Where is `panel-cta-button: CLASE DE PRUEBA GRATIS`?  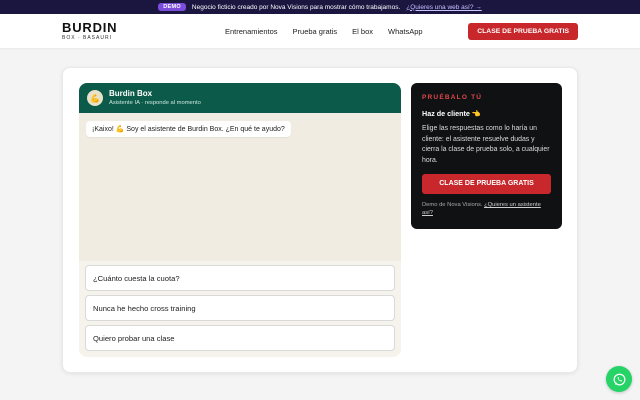
panel-cta-button: CLASE DE PRUEBA GRATIS is located at coordinates (486, 183).